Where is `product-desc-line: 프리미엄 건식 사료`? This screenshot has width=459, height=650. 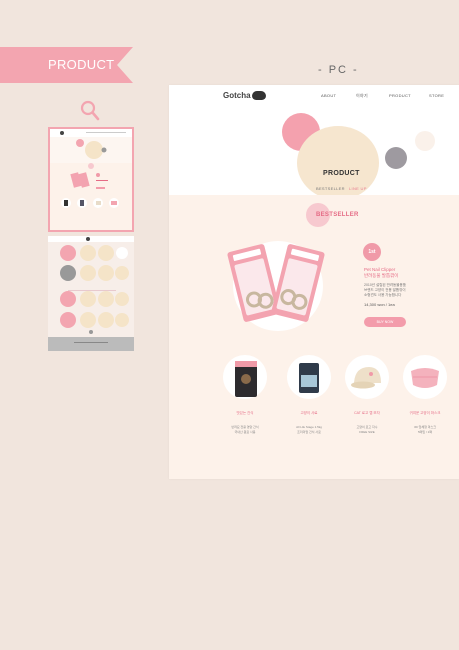 product-desc-line: 프리미엄 건식 사료 is located at coordinates (309, 431).